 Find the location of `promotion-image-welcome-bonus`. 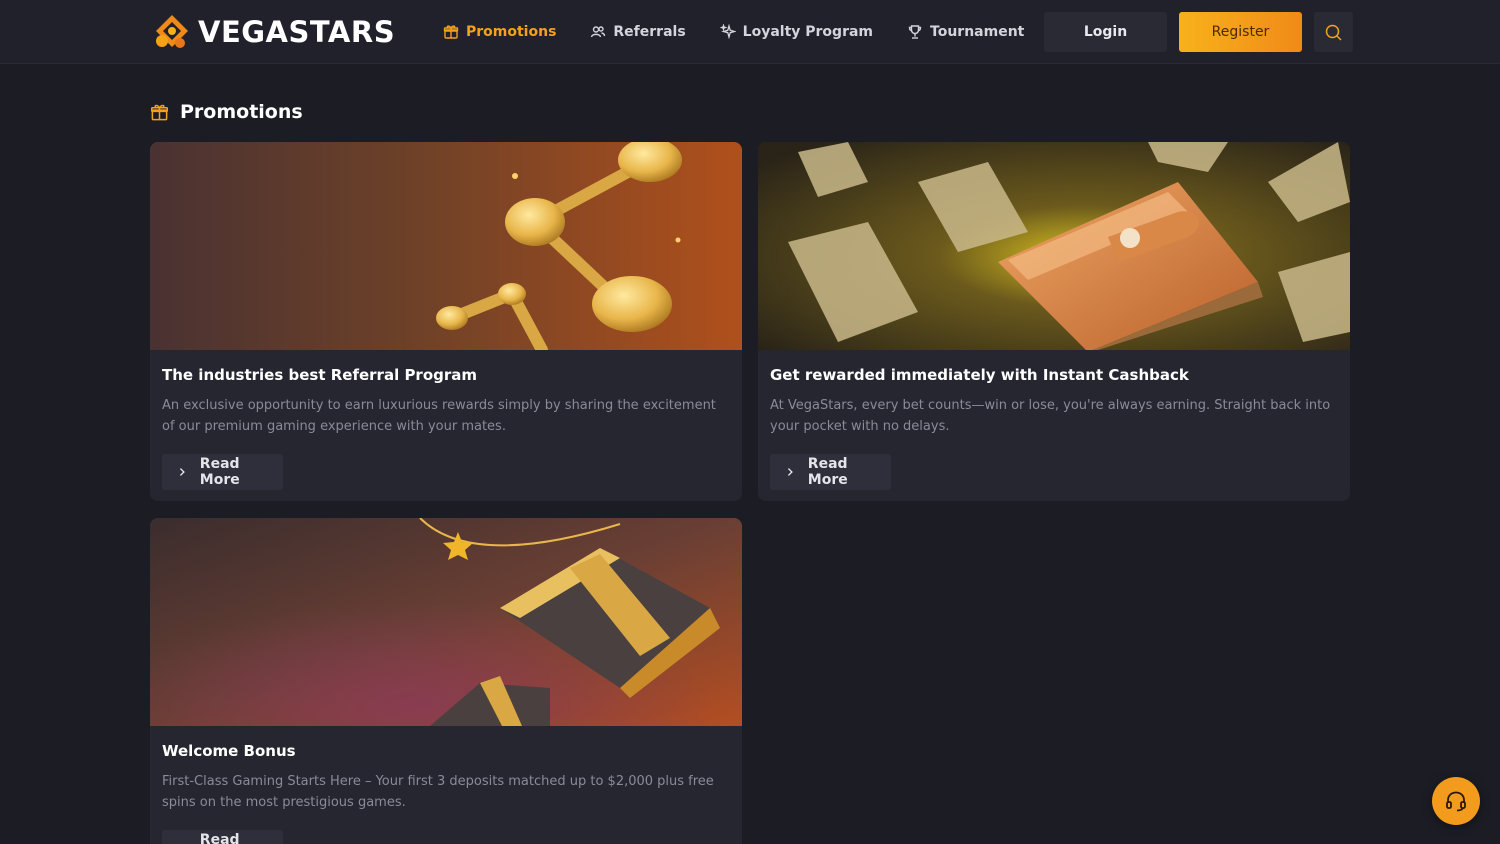

promotion-image-welcome-bonus is located at coordinates (446, 622).